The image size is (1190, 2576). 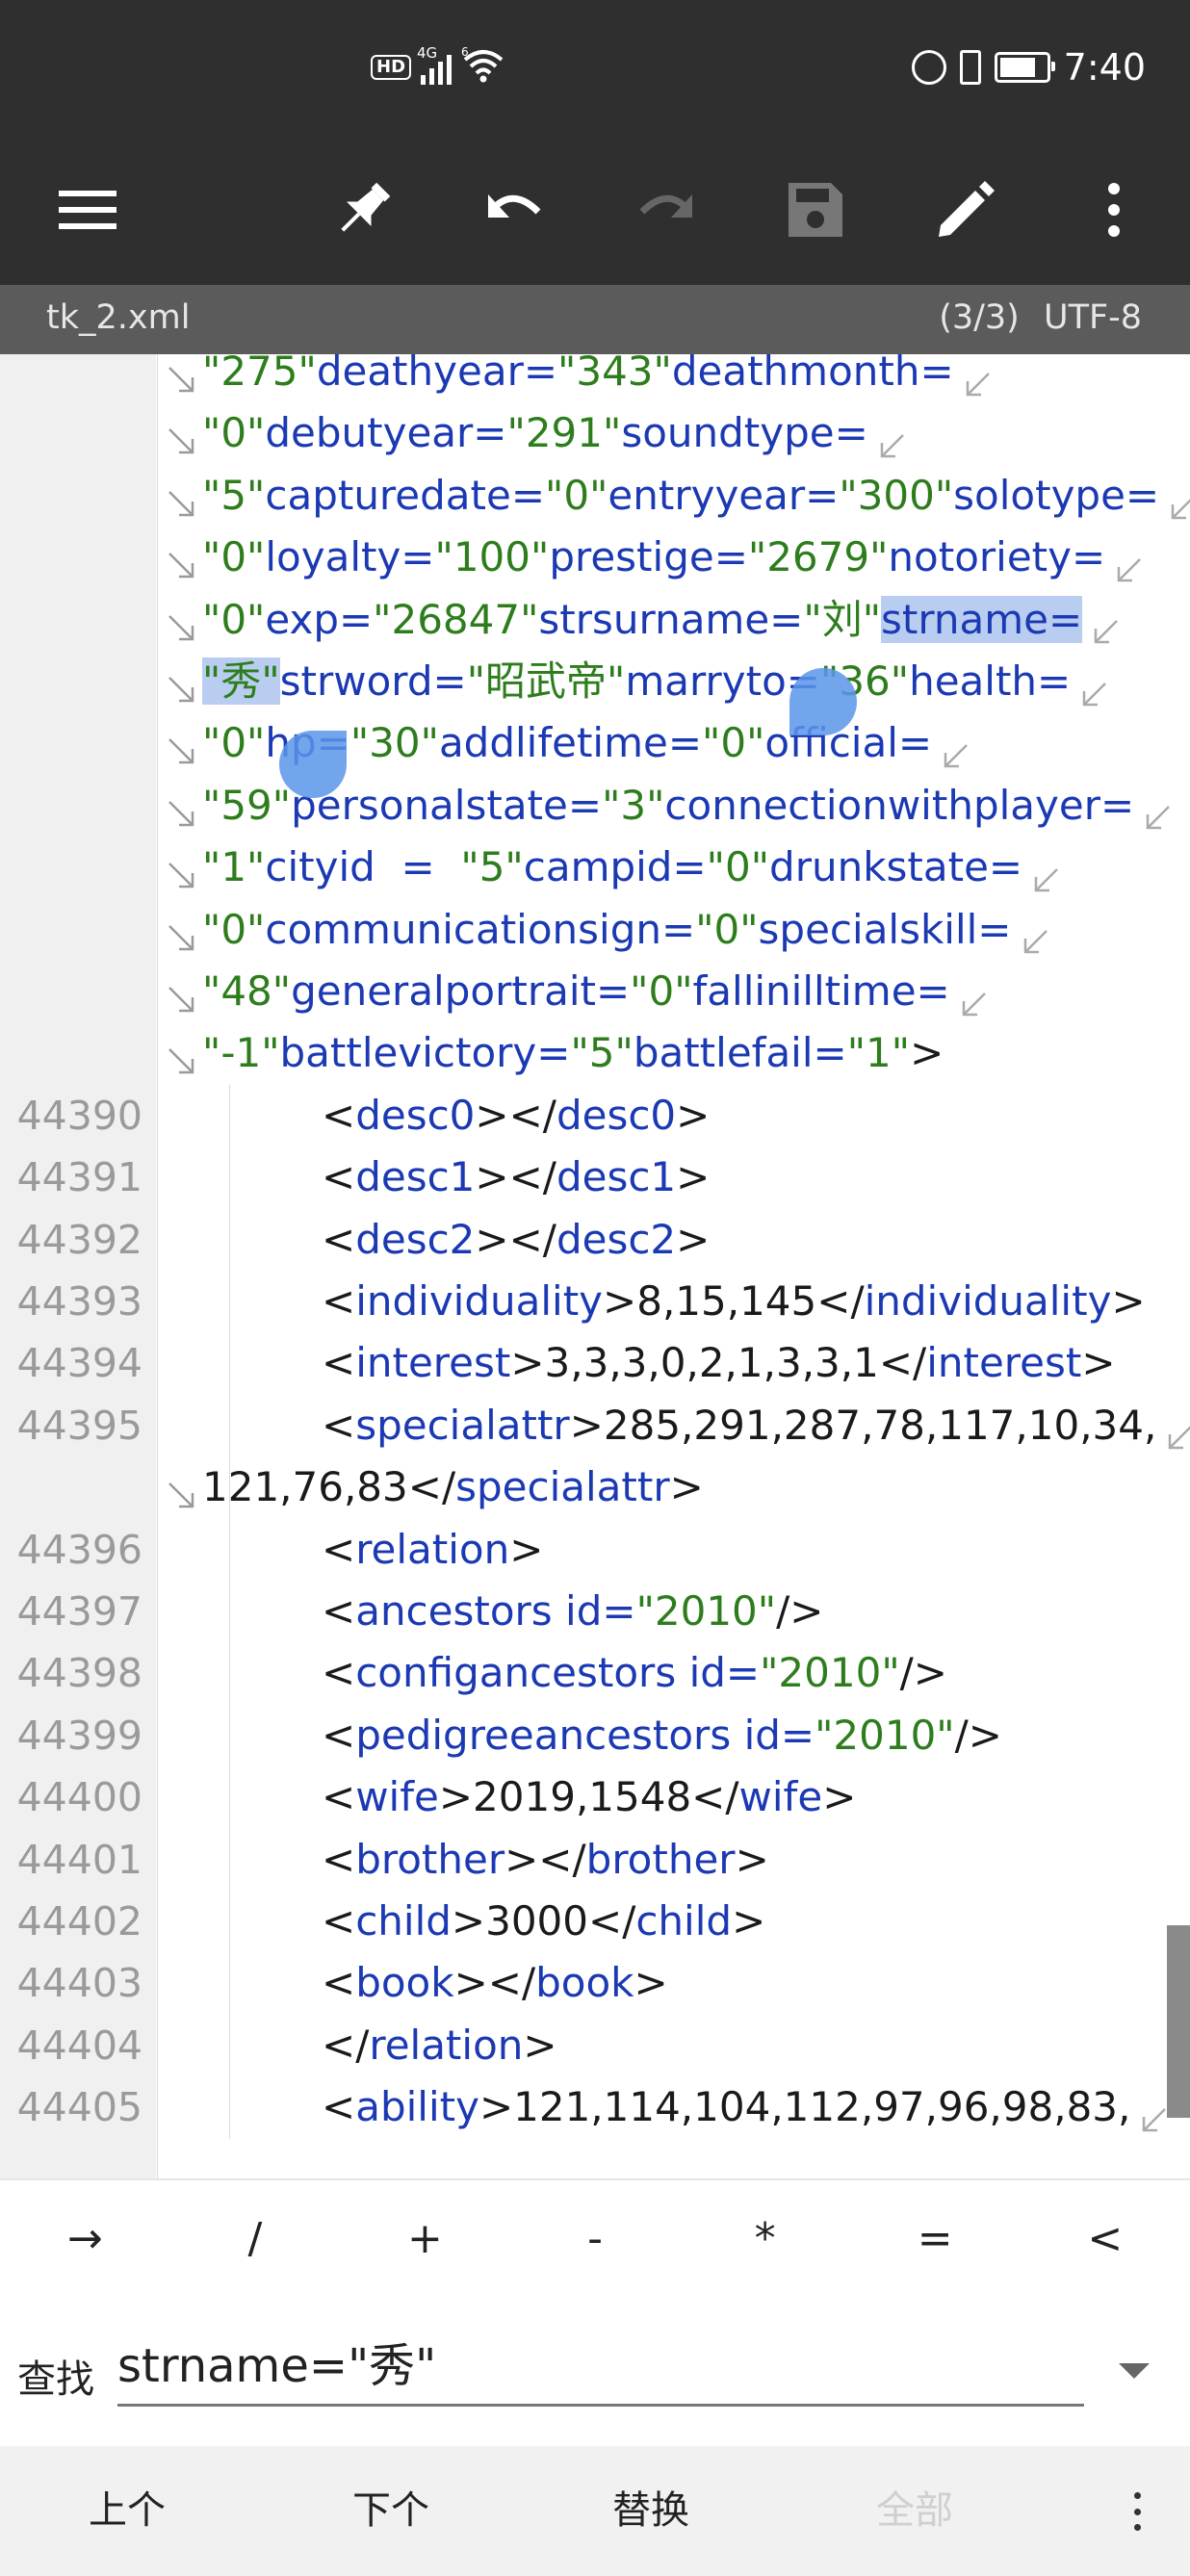 What do you see at coordinates (1179, 2022) in the screenshot?
I see `scrollbar-thumb` at bounding box center [1179, 2022].